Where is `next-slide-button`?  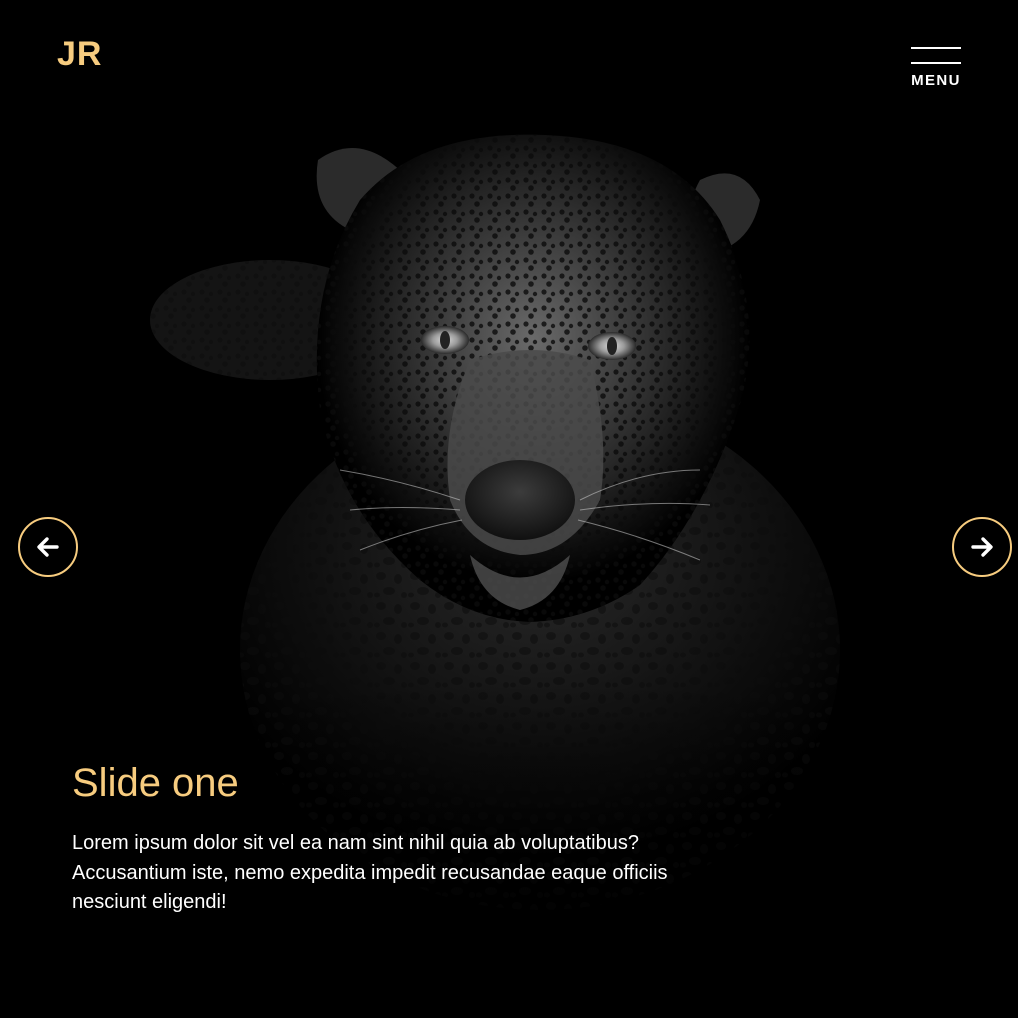
next-slide-button is located at coordinates (982, 547).